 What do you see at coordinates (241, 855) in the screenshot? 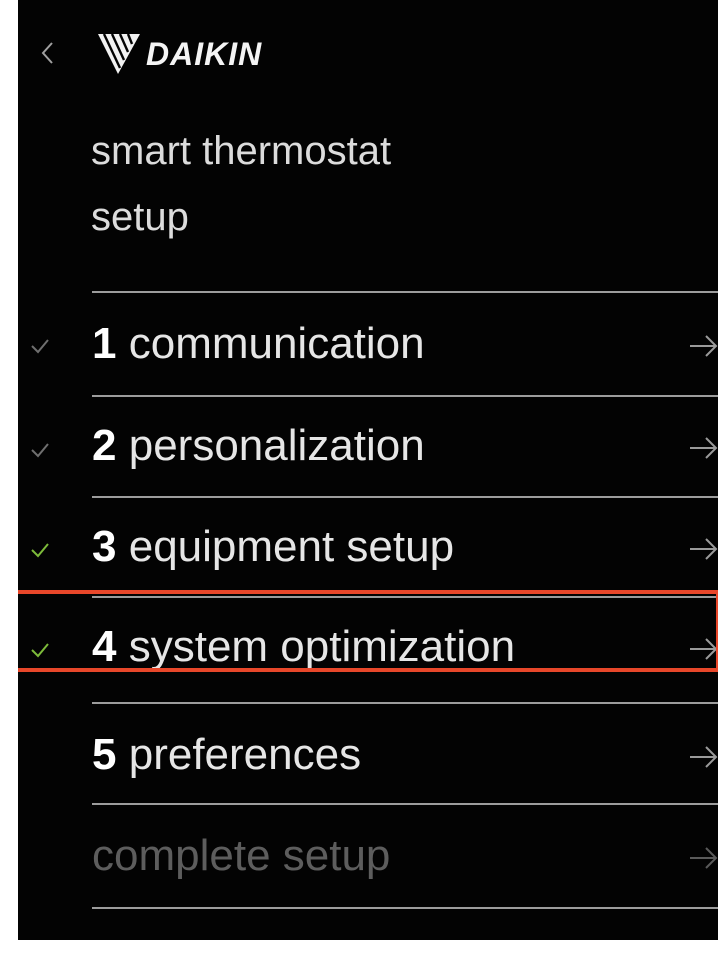
I see `step-label: complete setup` at bounding box center [241, 855].